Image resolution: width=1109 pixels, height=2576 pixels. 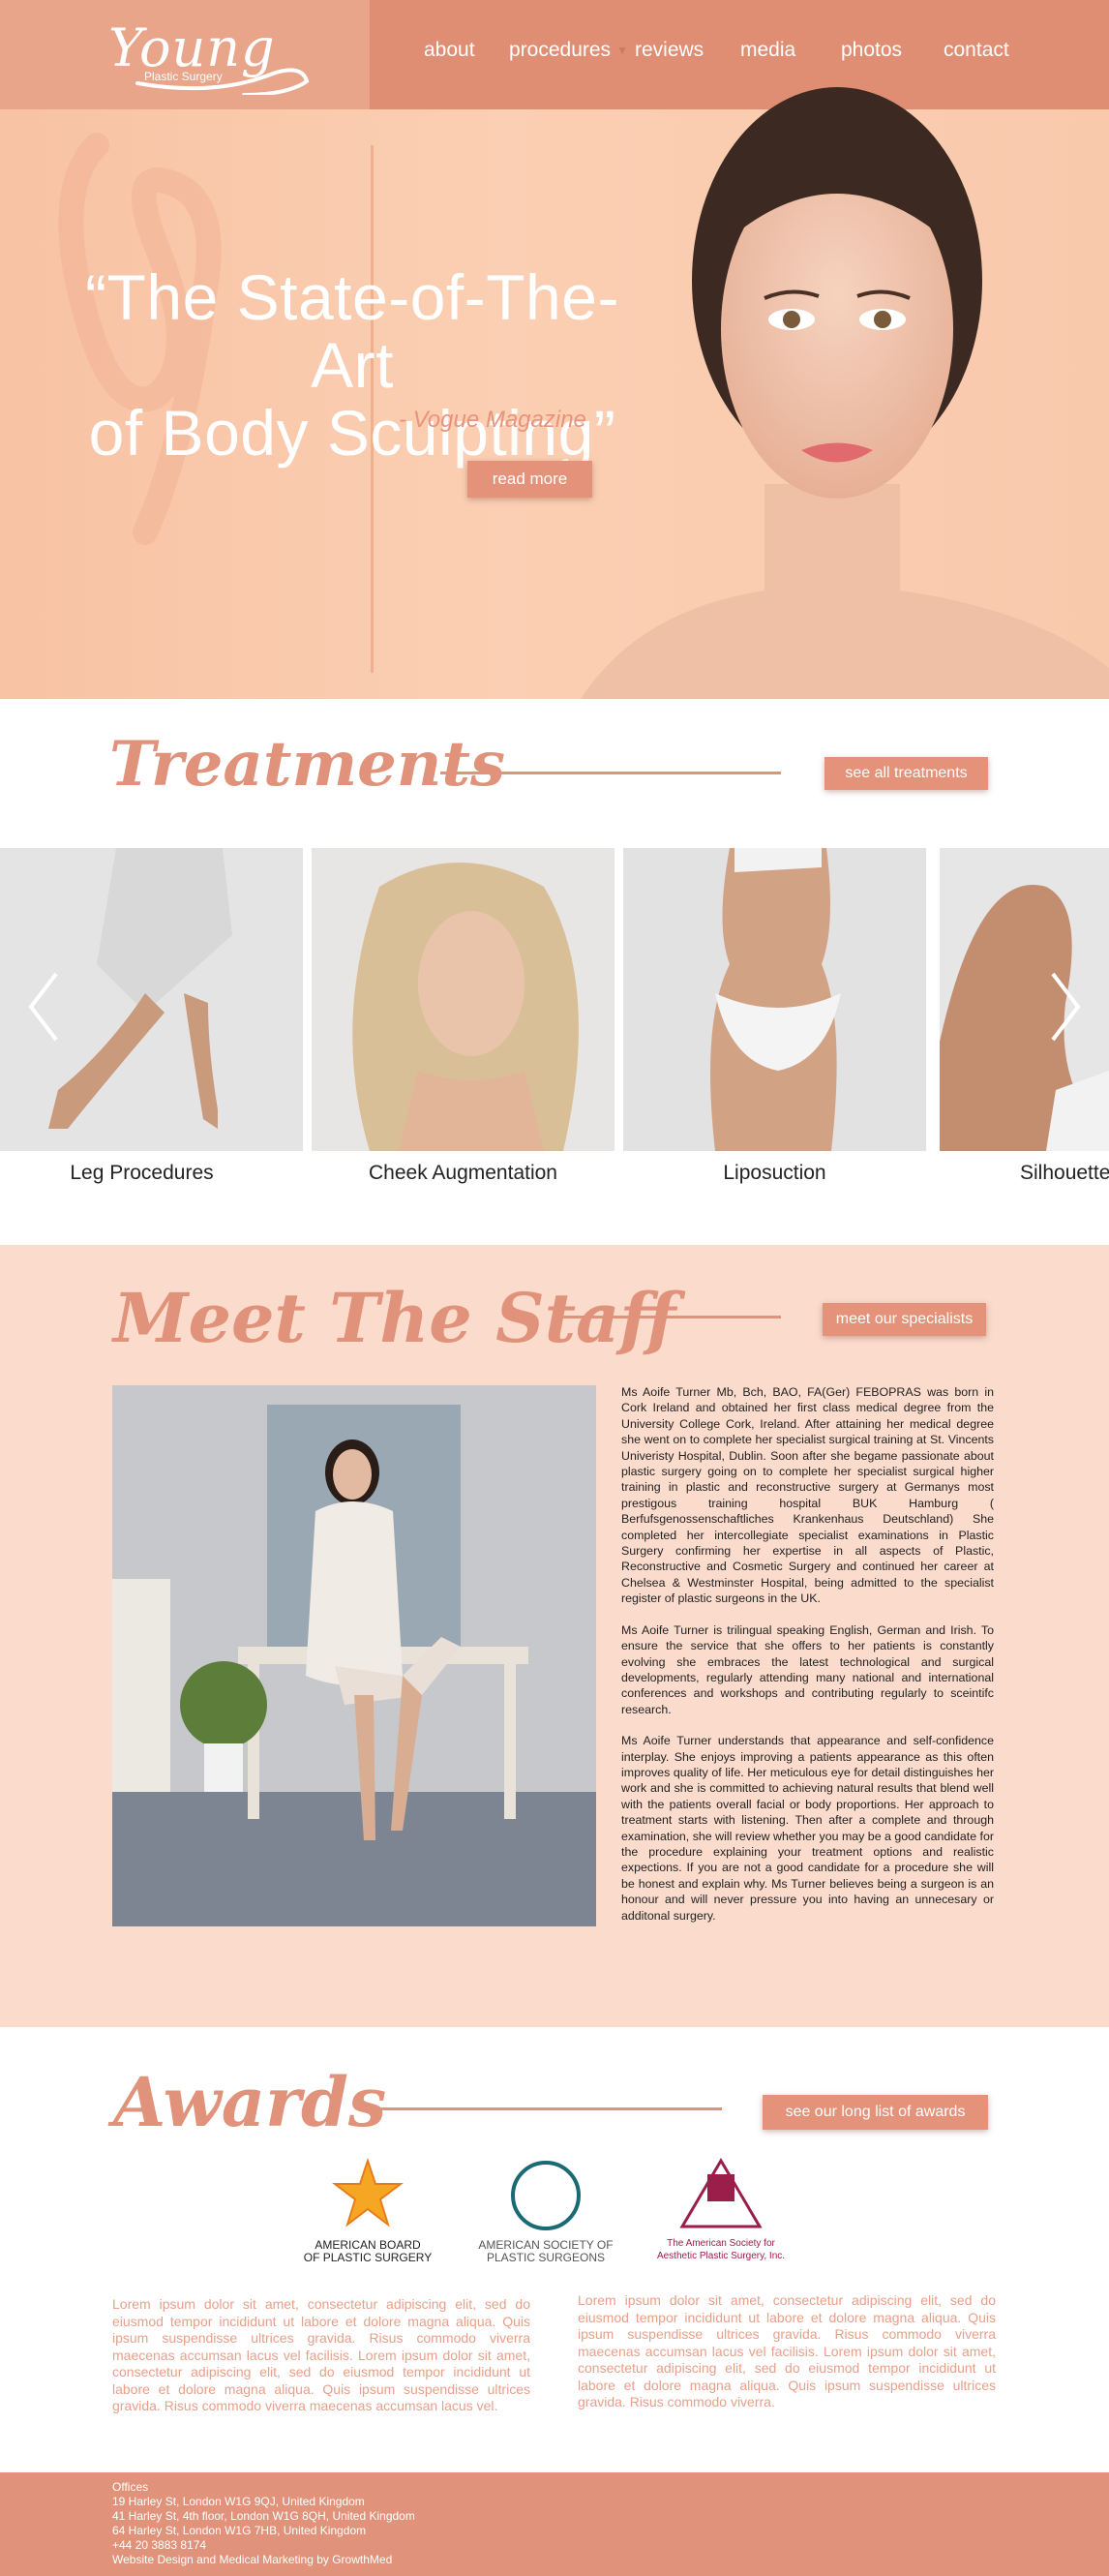 I want to click on nav-procedures: procedures ▼, so click(x=569, y=51).